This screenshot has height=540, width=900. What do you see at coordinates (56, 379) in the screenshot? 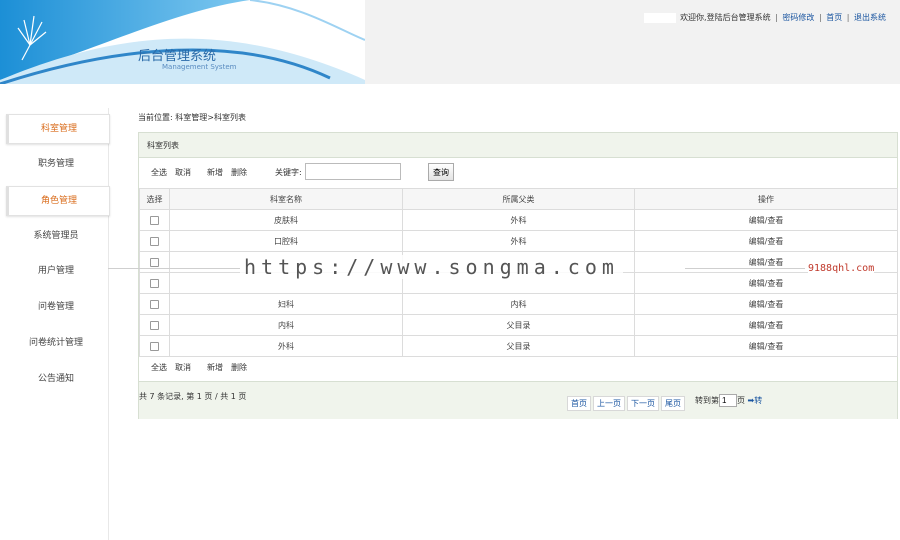
I see `sidebar-item-notices: 公告通知` at bounding box center [56, 379].